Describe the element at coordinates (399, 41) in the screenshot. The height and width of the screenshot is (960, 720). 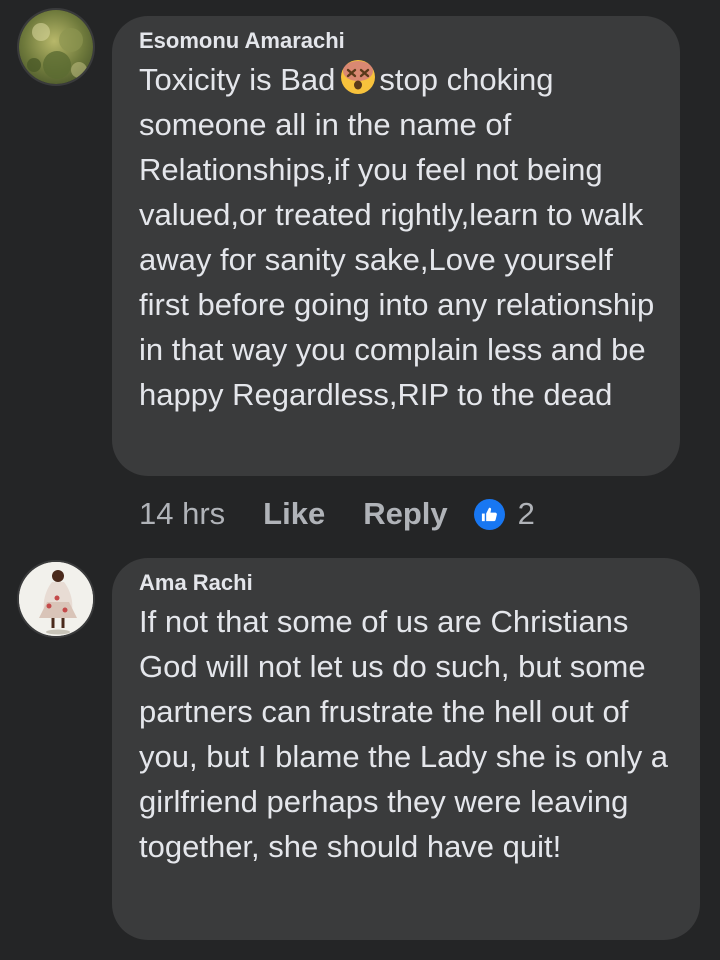
I see `comment-author: Esomonu Amarachi` at that location.